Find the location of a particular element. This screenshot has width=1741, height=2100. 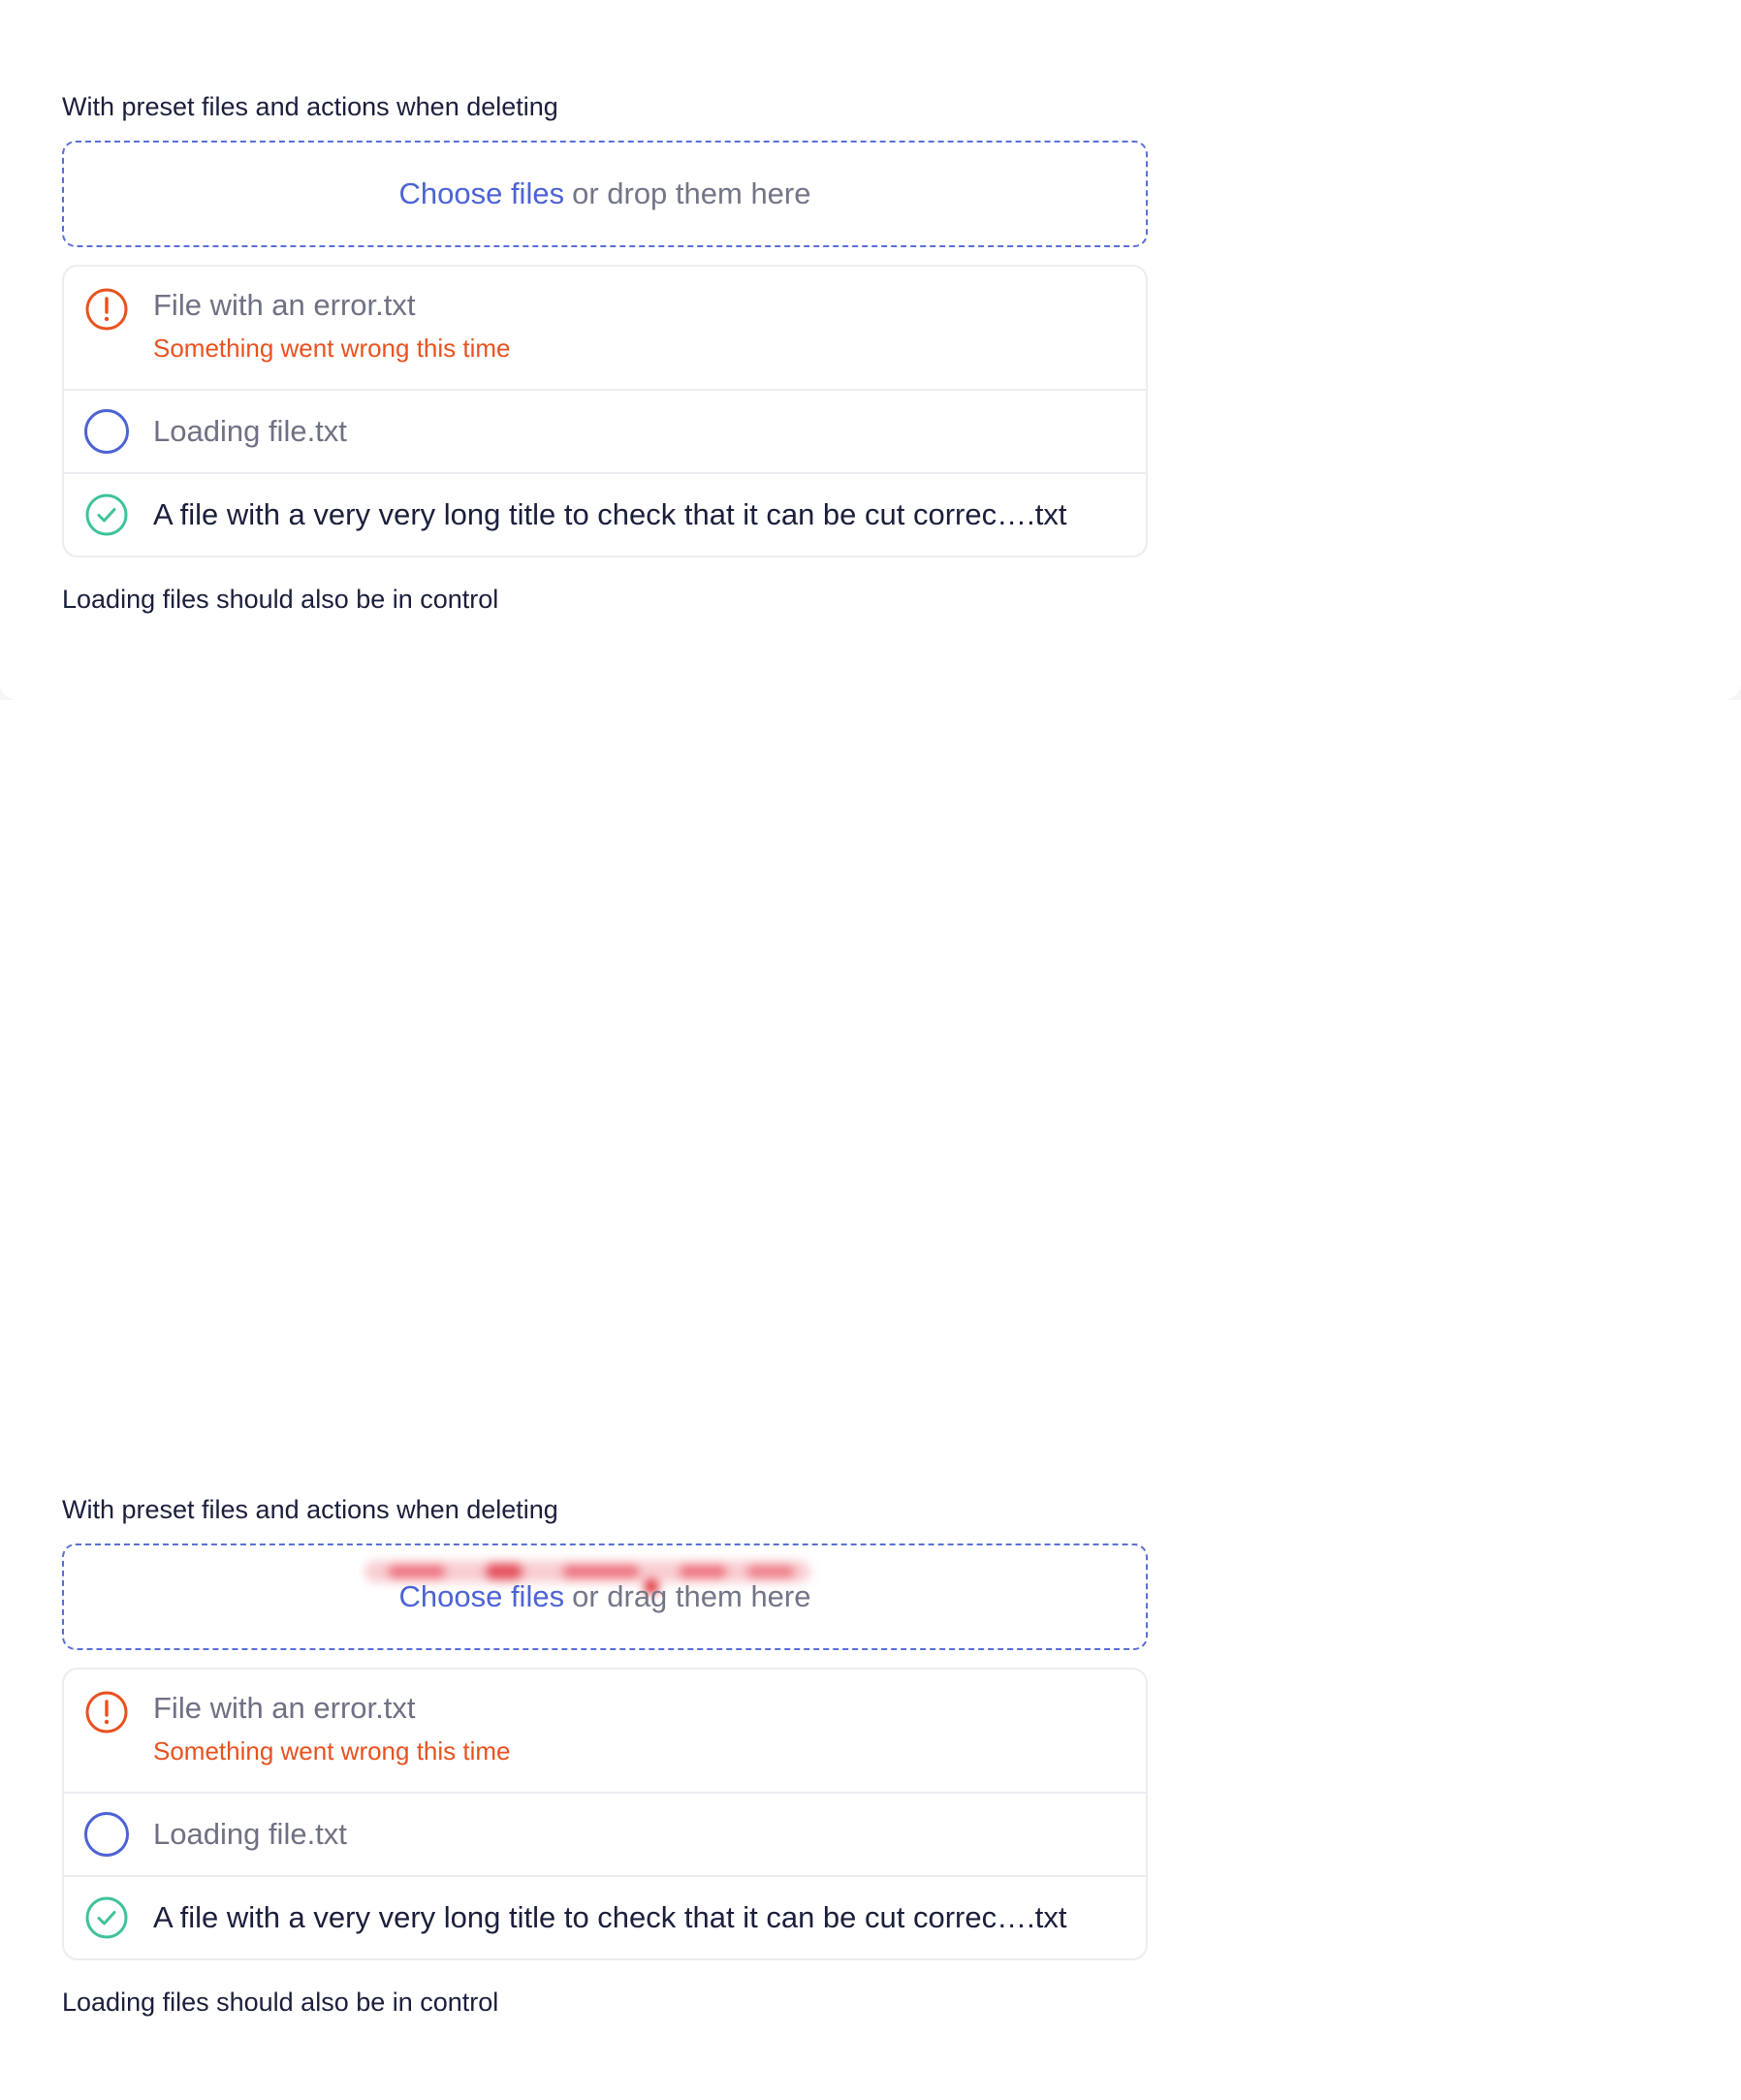

file-dropzone: Choose files or drag them here is located at coordinates (605, 1596).